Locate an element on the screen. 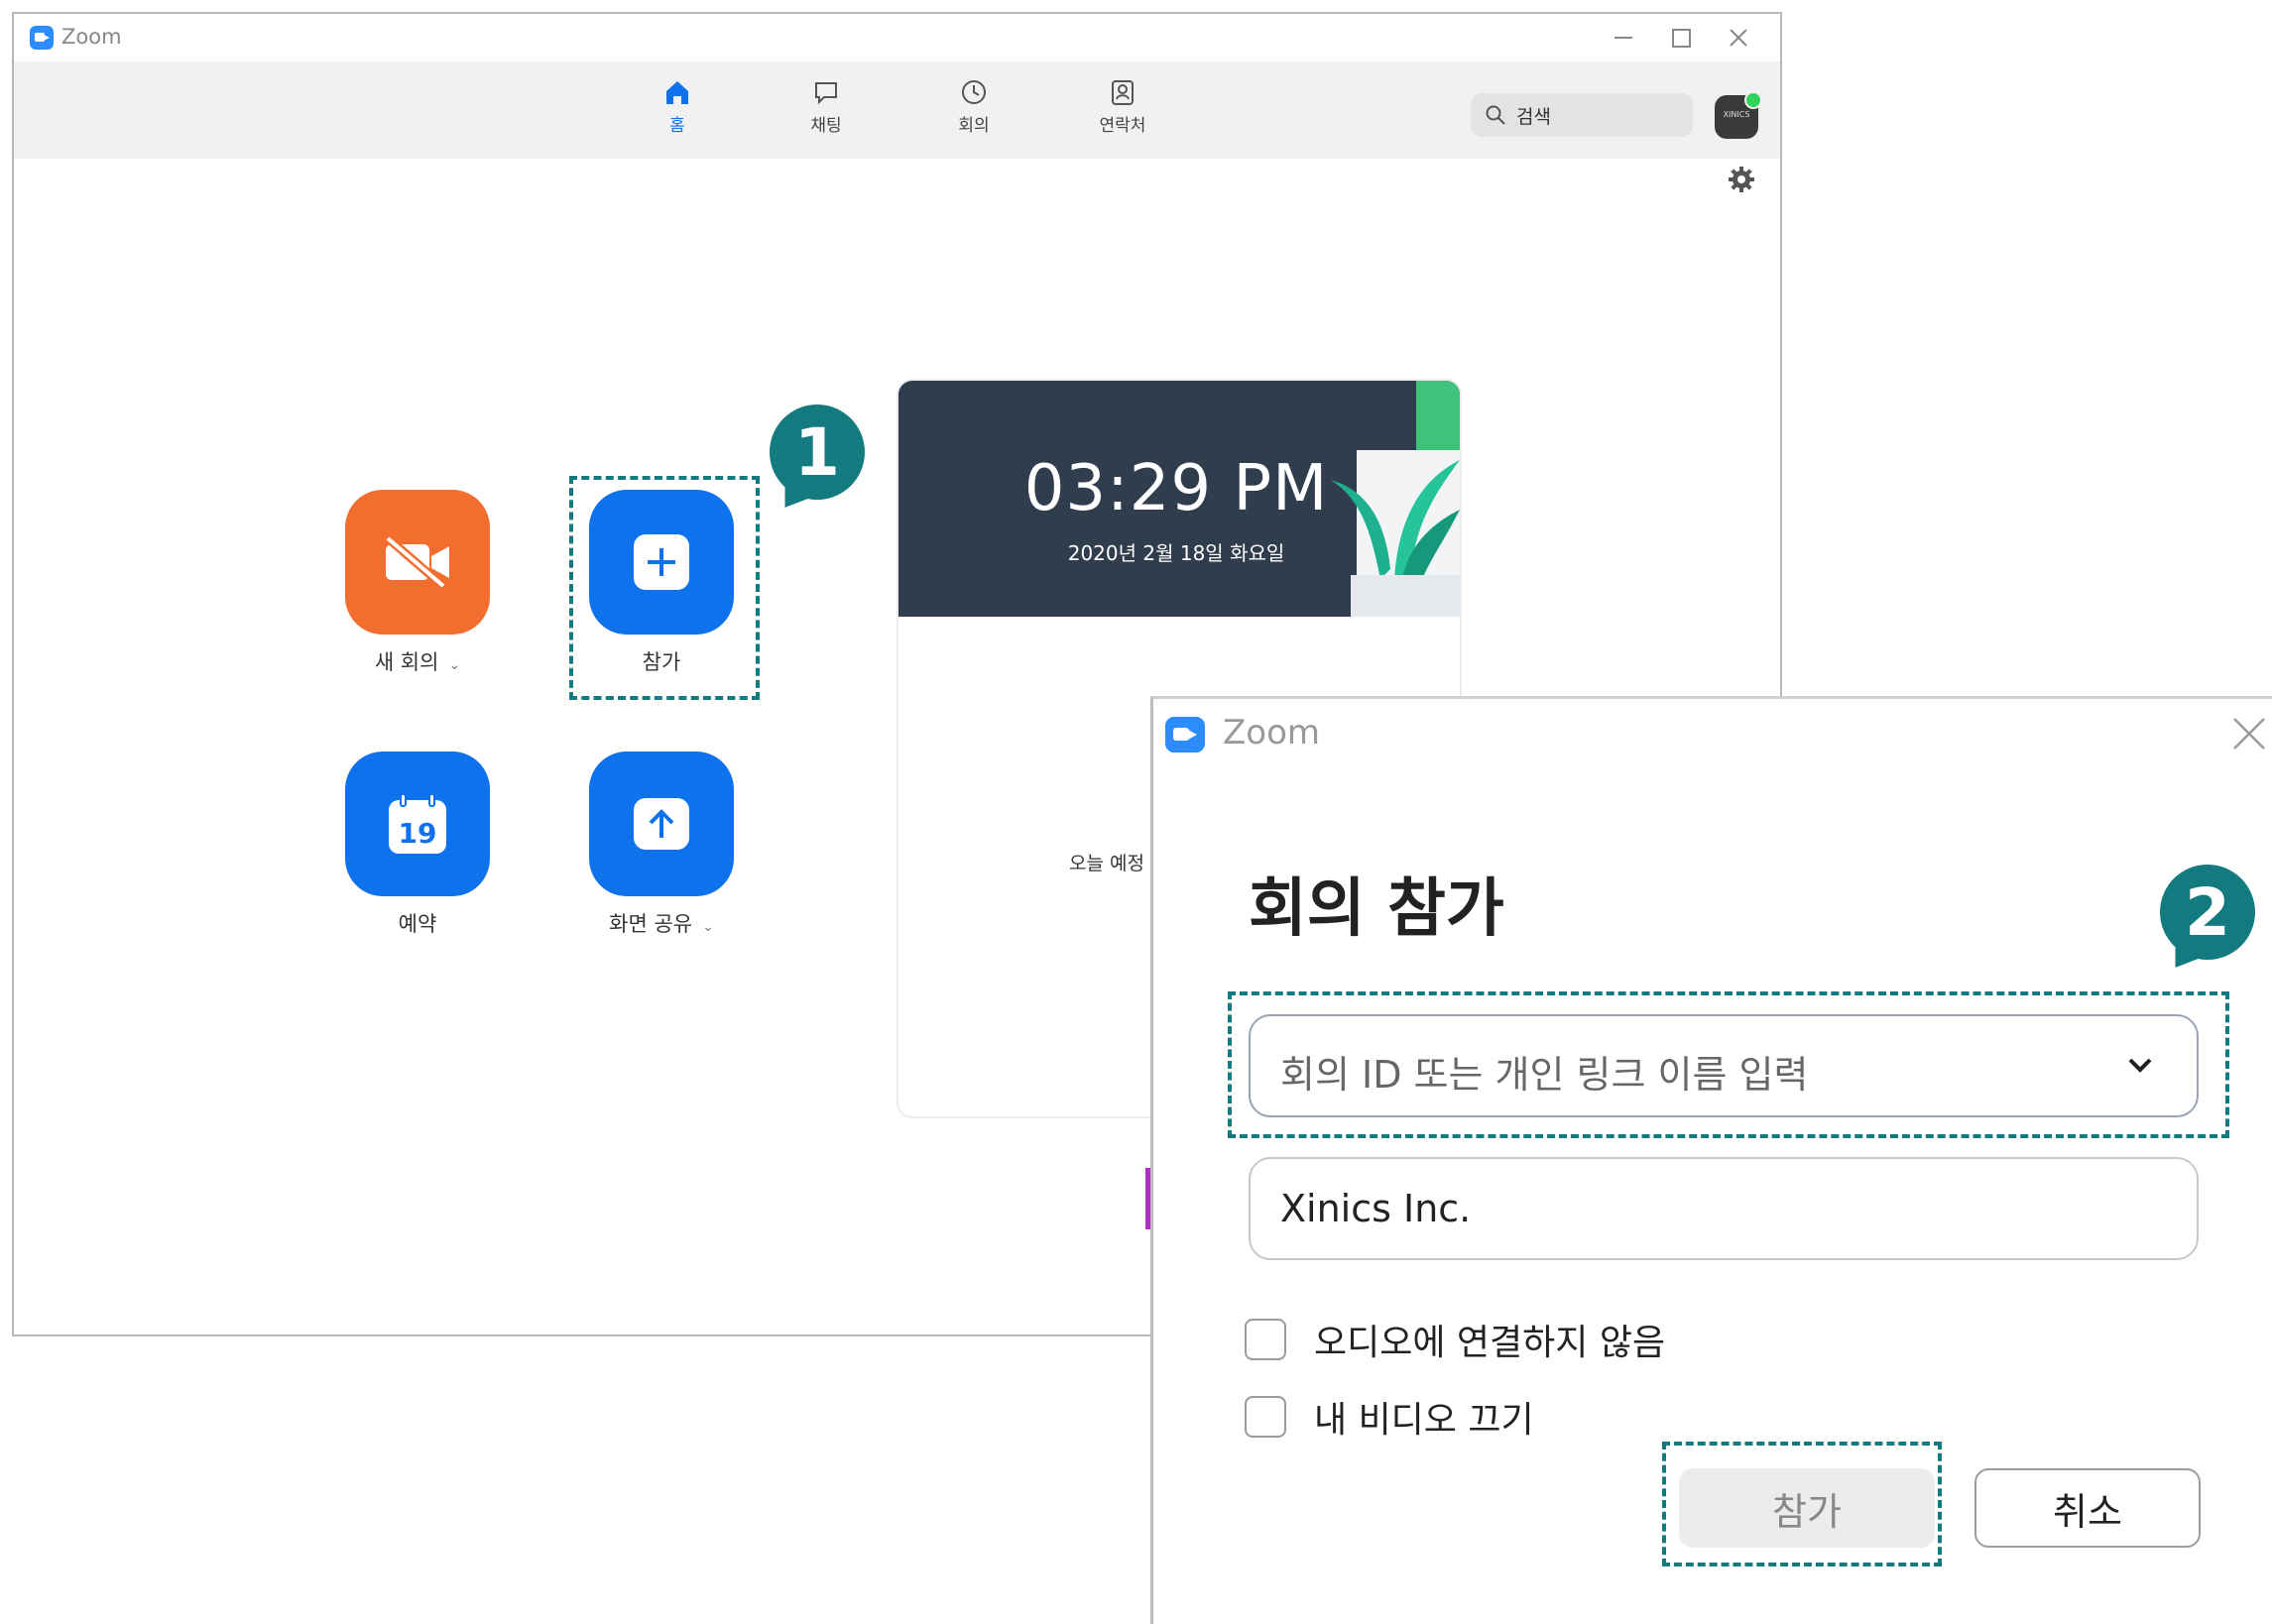 This screenshot has width=2272, height=1624. step-1-highlight is located at coordinates (664, 588).